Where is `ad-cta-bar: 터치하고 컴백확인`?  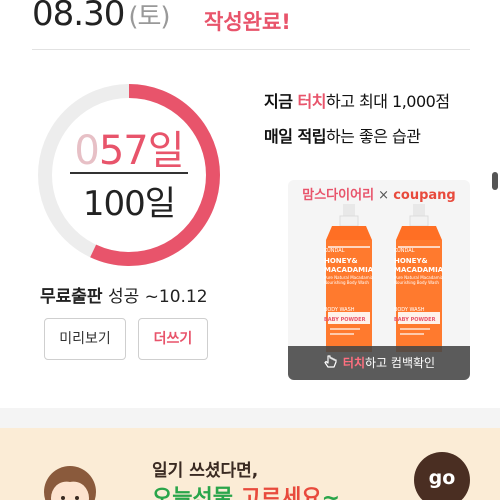
ad-cta-bar: 터치하고 컴백확인 is located at coordinates (379, 363).